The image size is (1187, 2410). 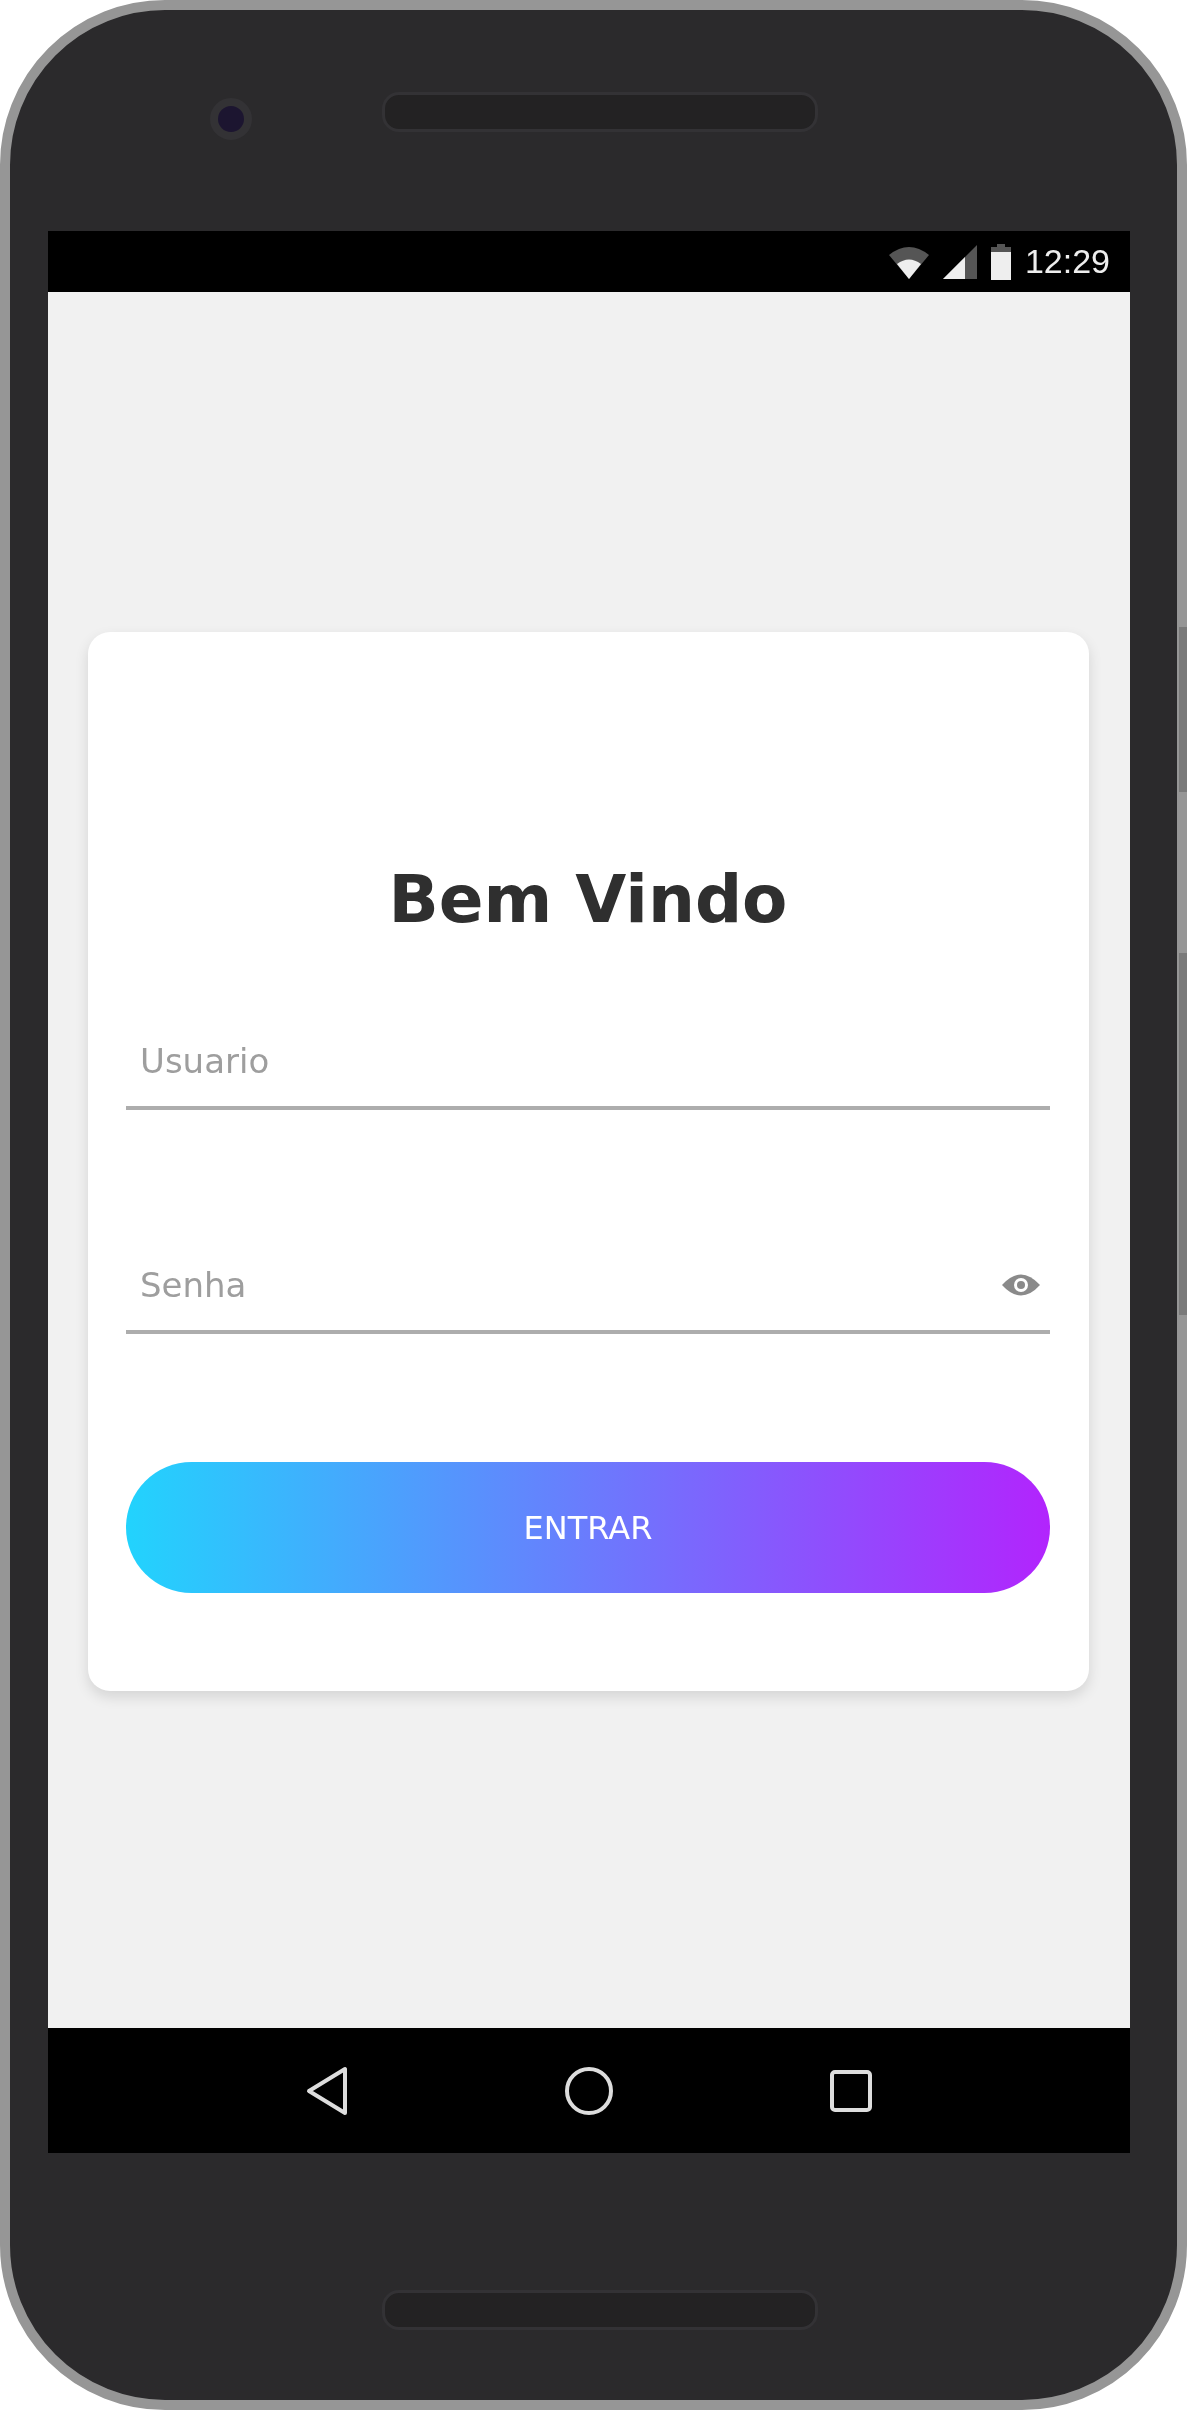 What do you see at coordinates (589, 2090) in the screenshot?
I see `home-icon` at bounding box center [589, 2090].